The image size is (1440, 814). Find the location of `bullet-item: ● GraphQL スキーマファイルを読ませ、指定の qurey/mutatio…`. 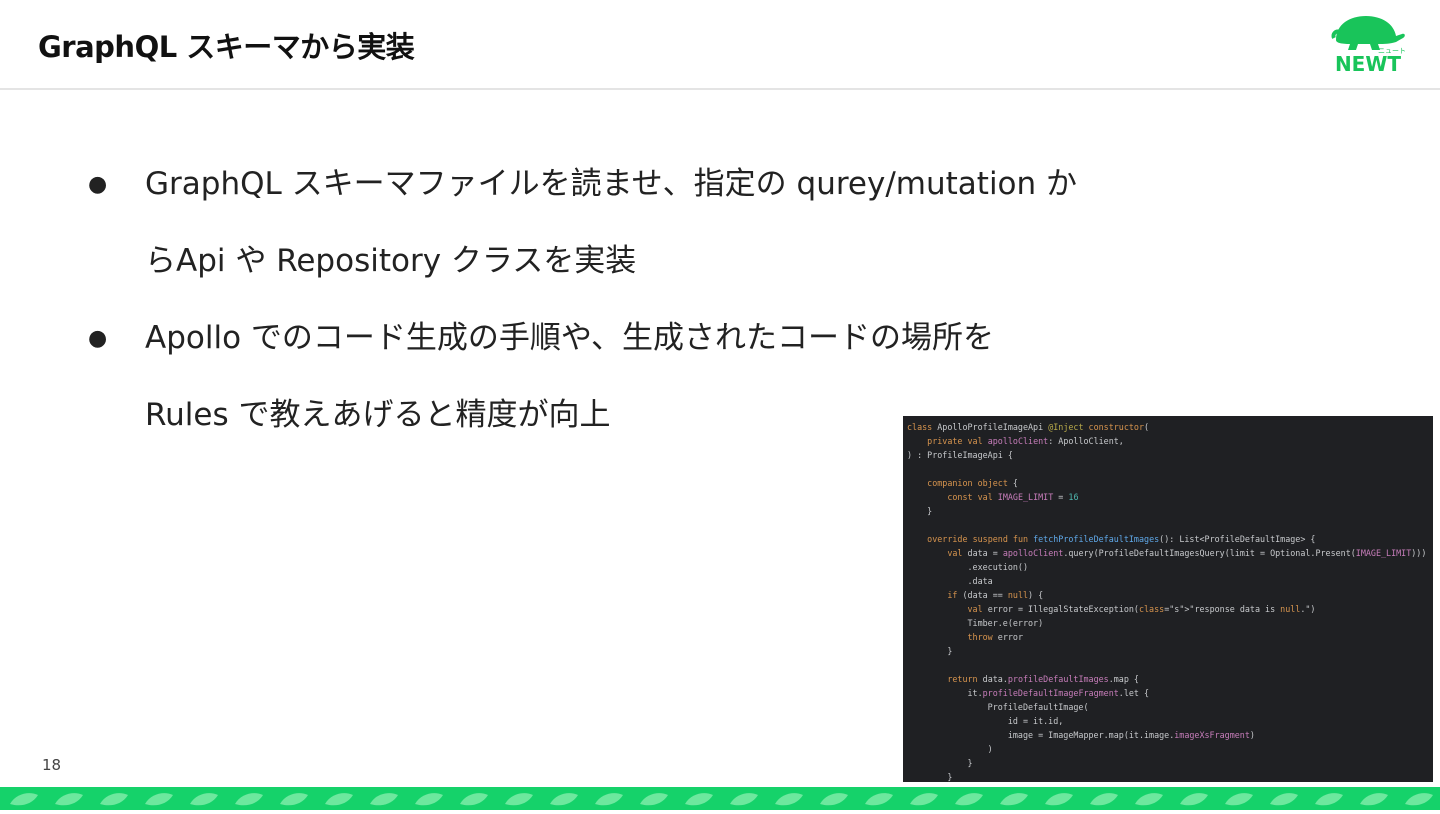

bullet-item: ● GraphQL スキーマファイルを読ませ、指定の qurey/mutatio… is located at coordinates (588, 223).